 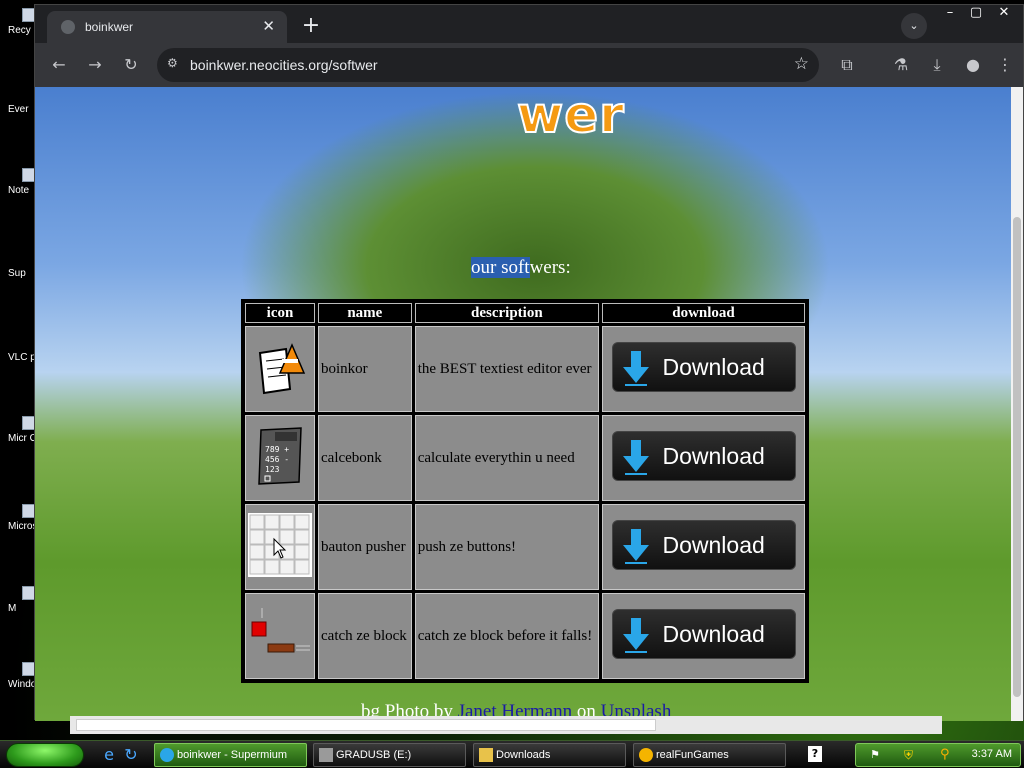 I want to click on notepad-cone-icon, so click(x=282, y=368).